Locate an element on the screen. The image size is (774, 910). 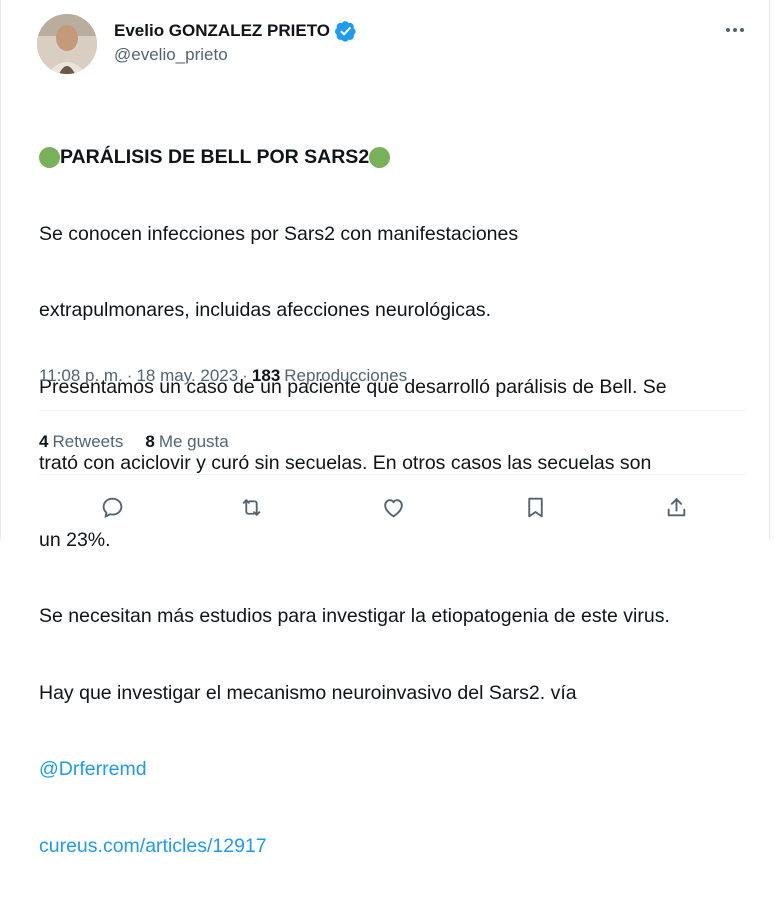
retweet-button is located at coordinates (251, 507).